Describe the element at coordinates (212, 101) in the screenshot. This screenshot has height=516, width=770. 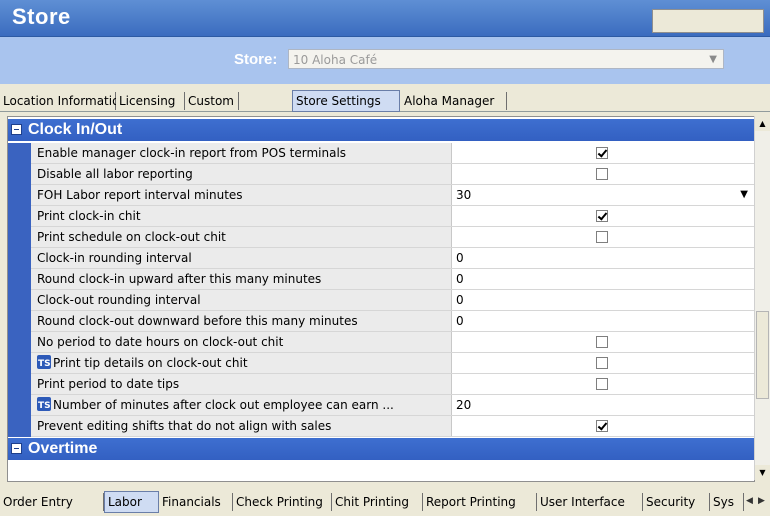
I see `tab-custom: Custom` at that location.